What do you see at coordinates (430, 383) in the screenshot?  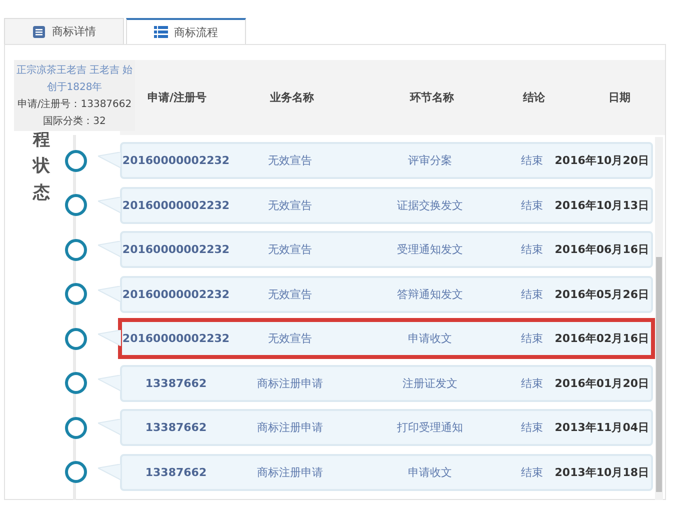 I see `table-cell-text: 注册证发文` at bounding box center [430, 383].